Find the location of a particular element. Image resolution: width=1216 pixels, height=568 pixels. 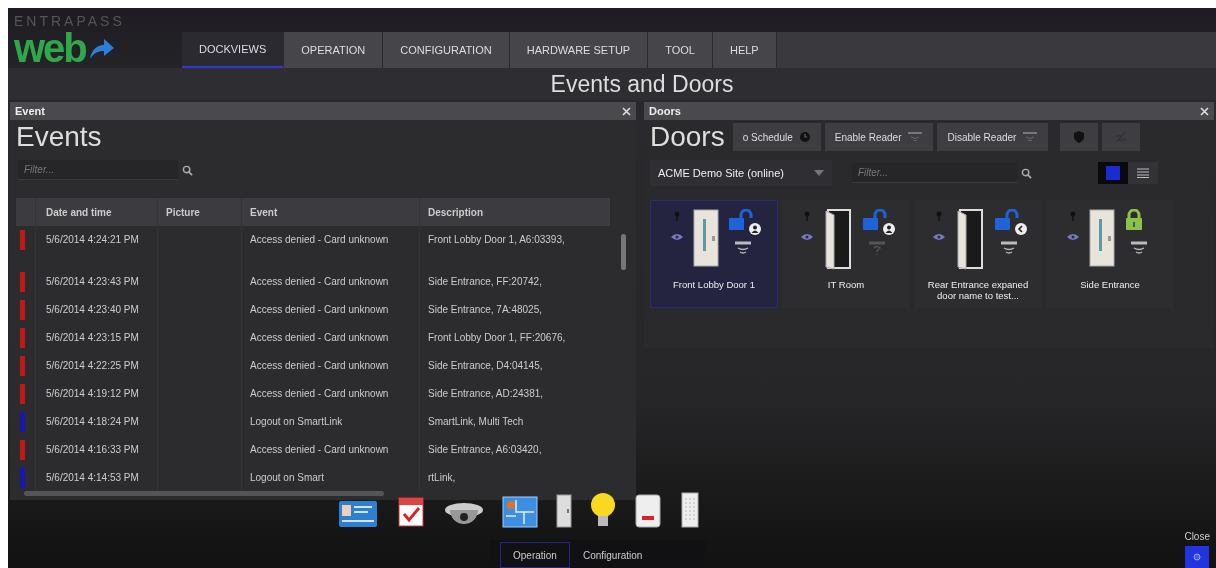

table-cell: 5/6/2014 4:18:24 PM is located at coordinates (92, 421).